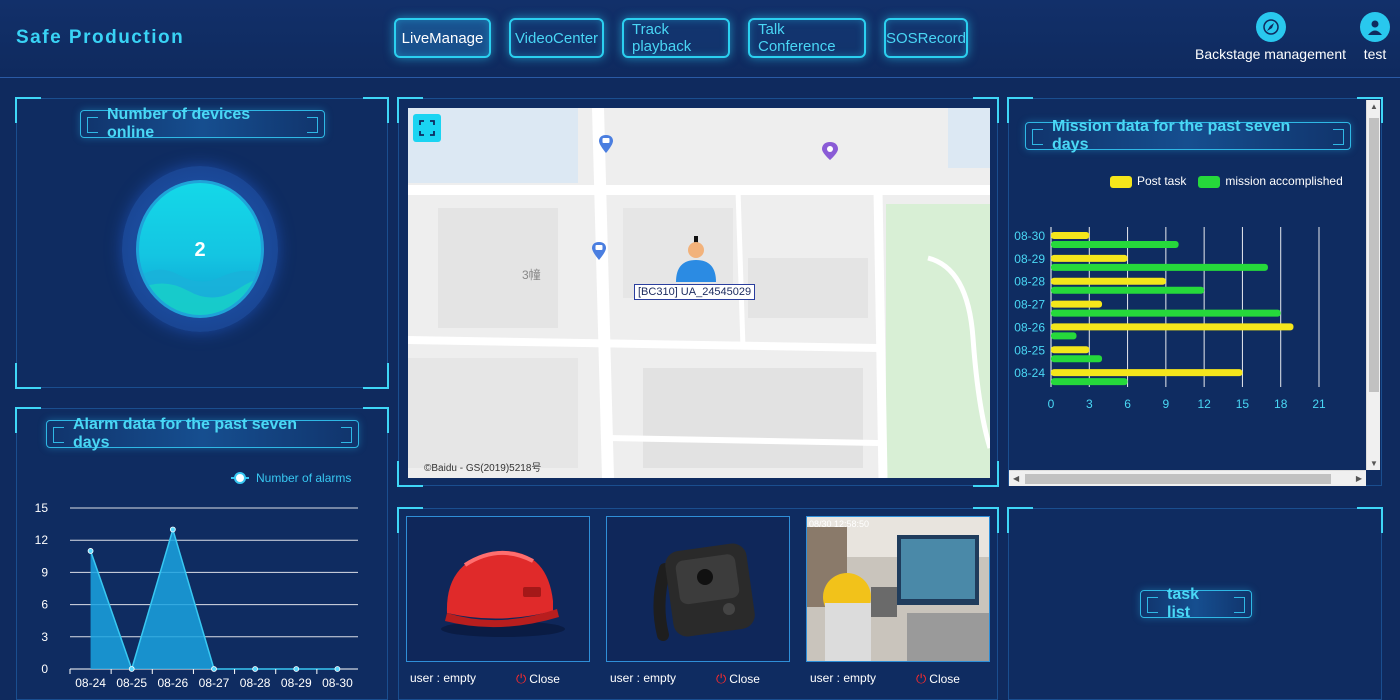  I want to click on thumbnail-card: user : empty ⏻ Close, so click(496, 604).